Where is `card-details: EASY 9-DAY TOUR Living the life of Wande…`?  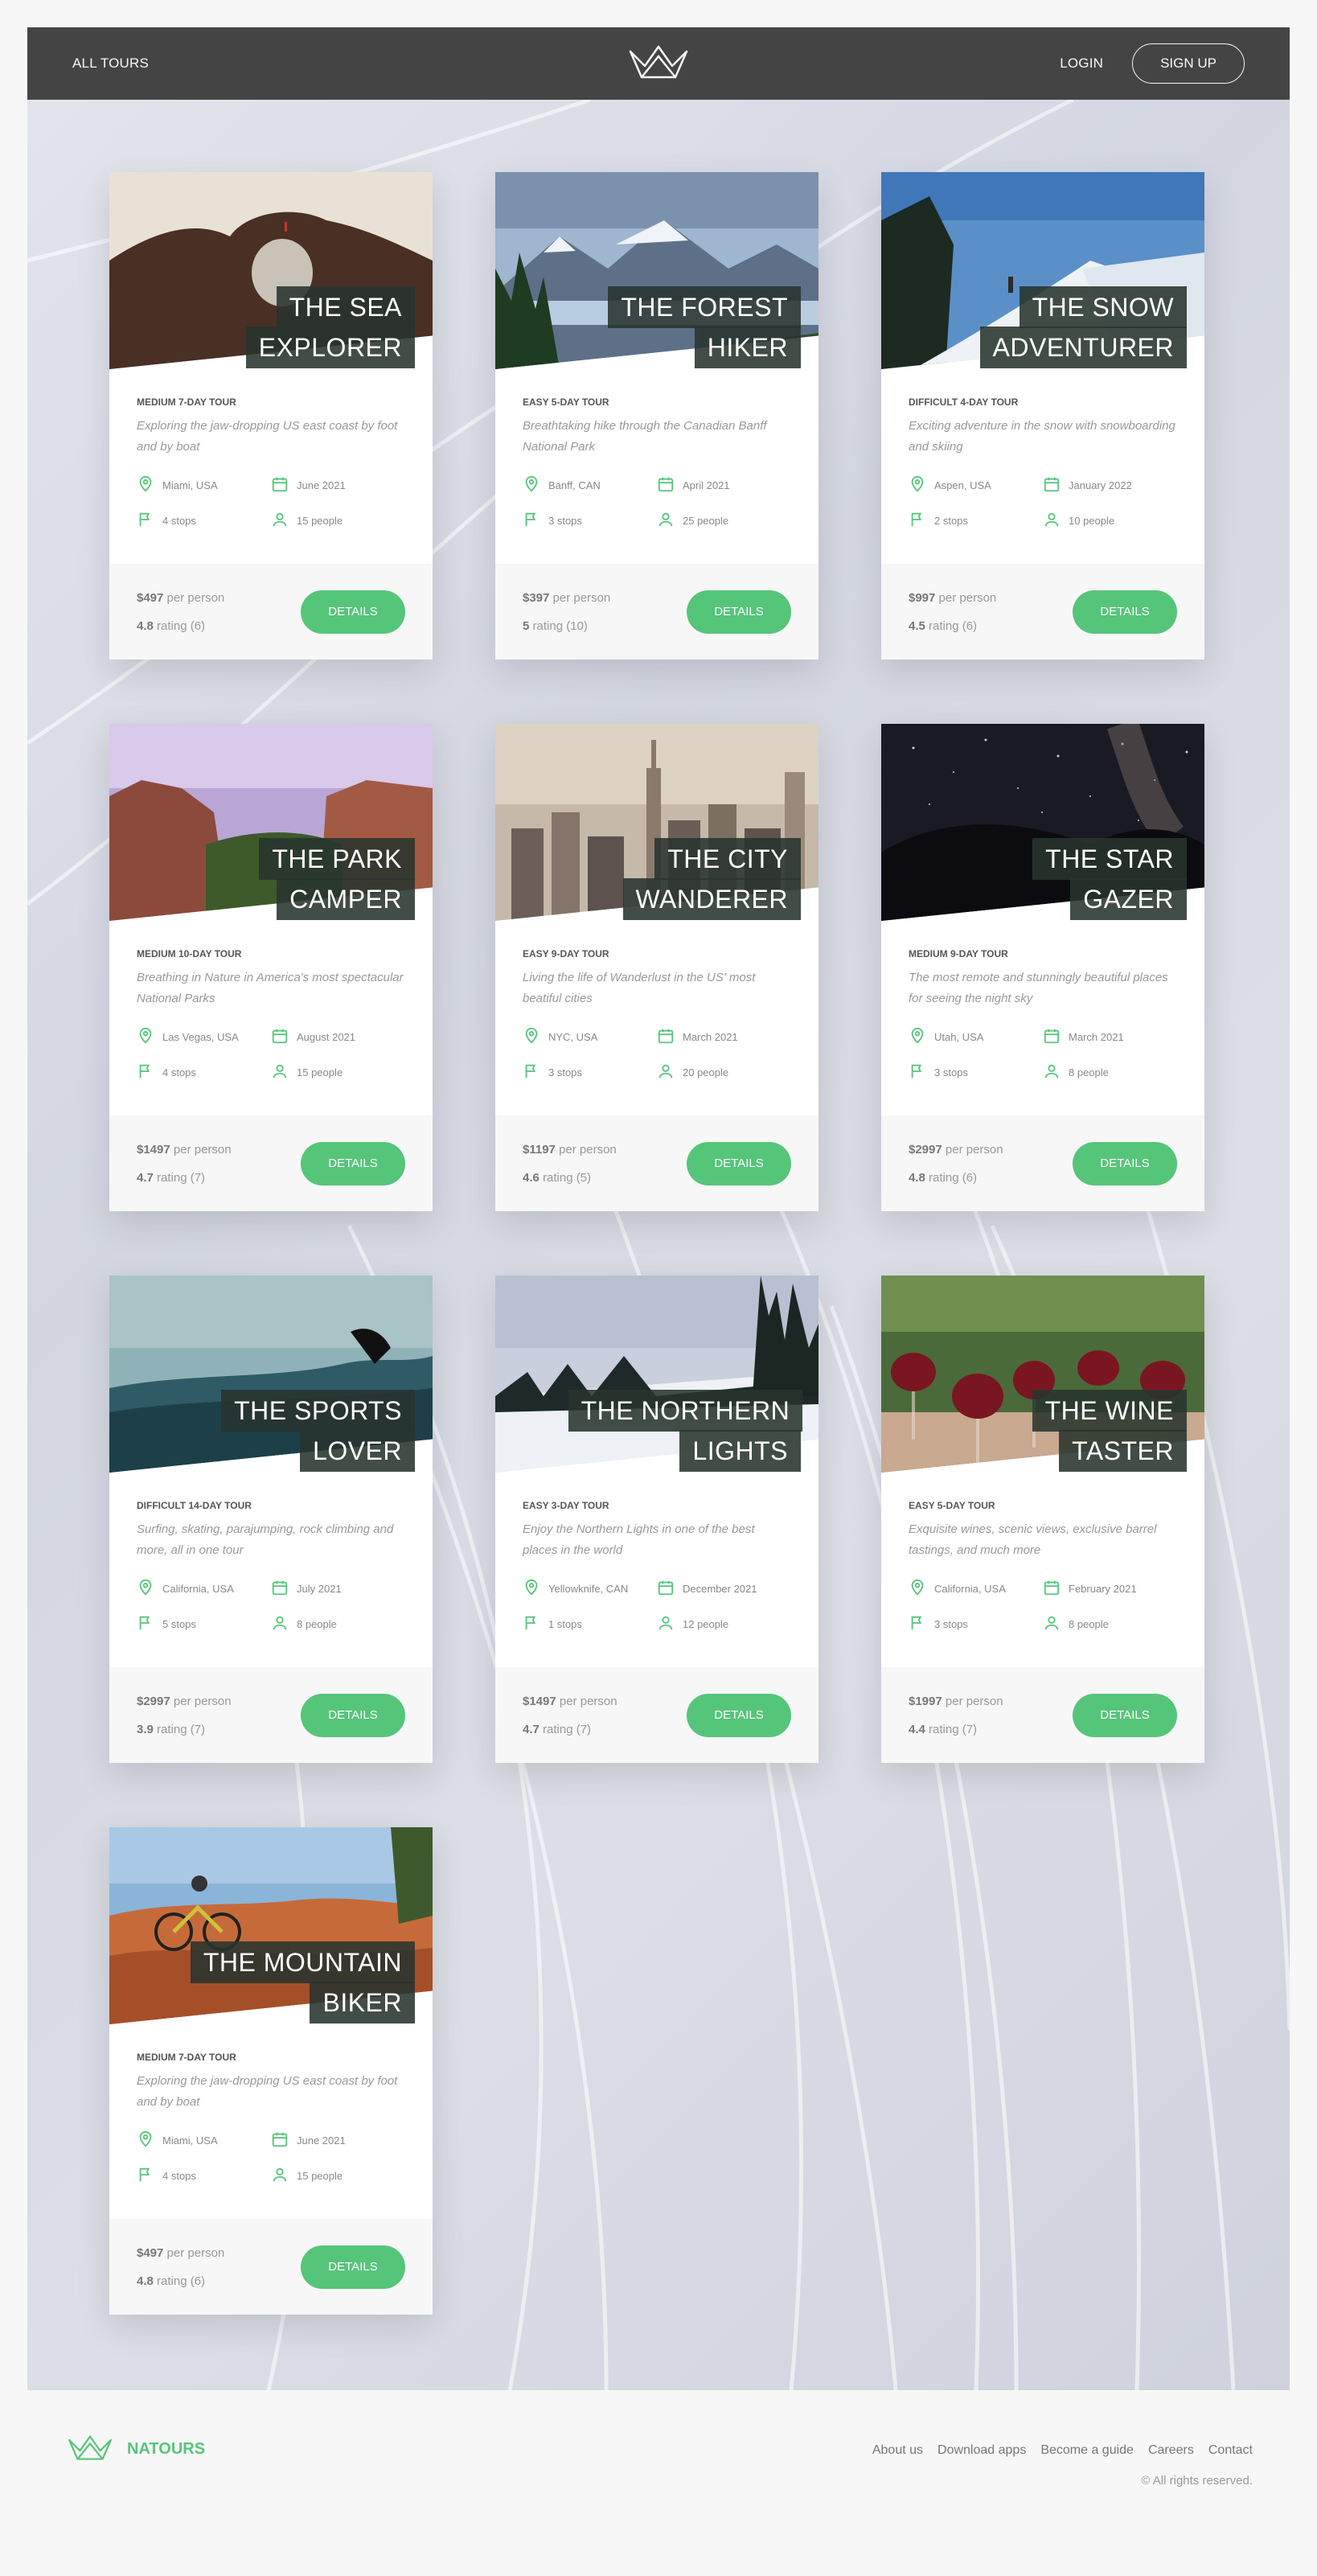
card-details: EASY 9-DAY TOUR Living the life of Wande… is located at coordinates (657, 1002).